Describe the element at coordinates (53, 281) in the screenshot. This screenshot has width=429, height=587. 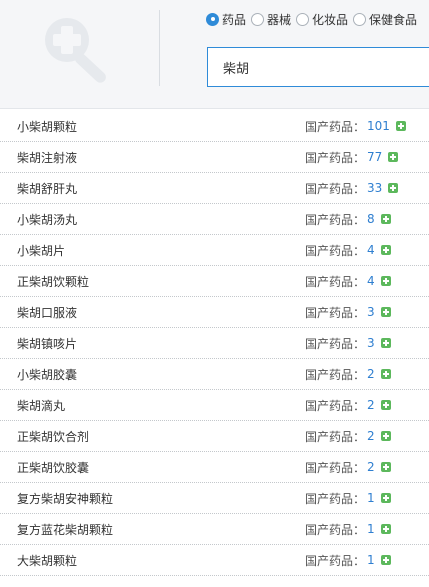
I see `drug-name: 正柴胡饮颗粒` at that location.